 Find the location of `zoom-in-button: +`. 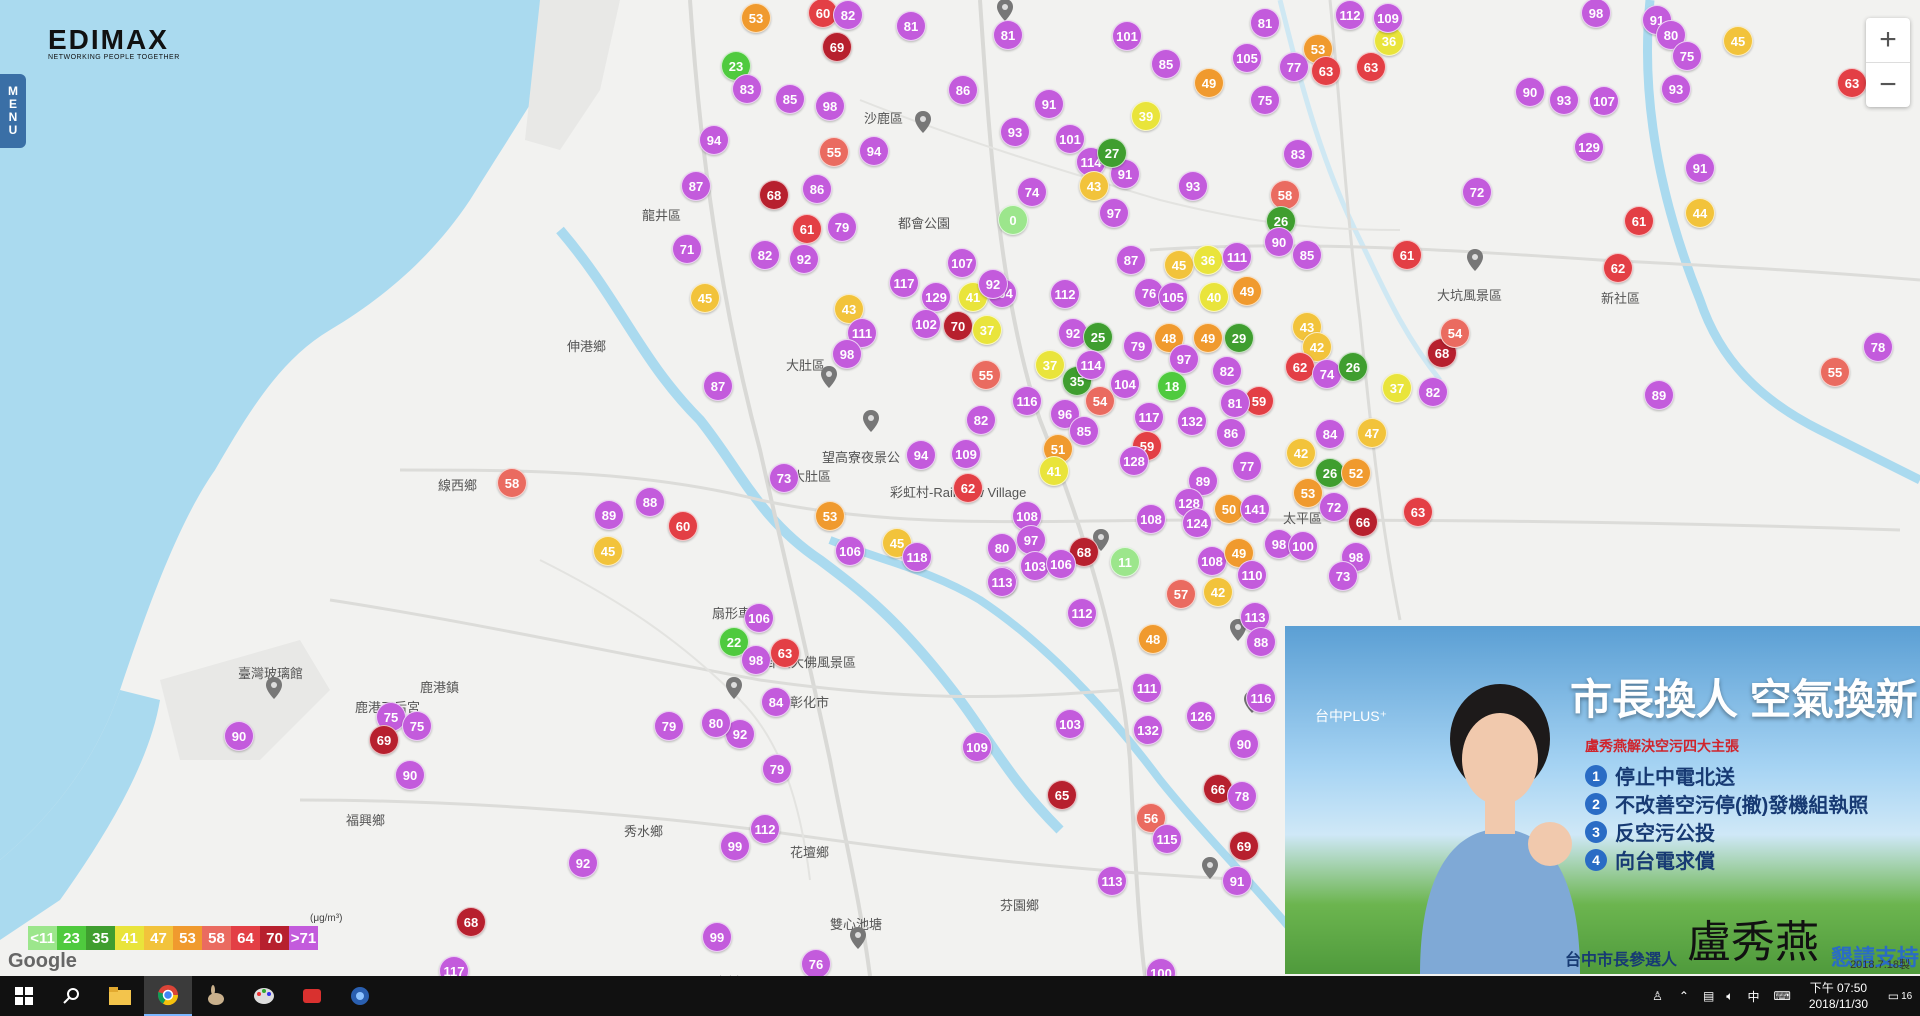

zoom-in-button: + is located at coordinates (1888, 40).